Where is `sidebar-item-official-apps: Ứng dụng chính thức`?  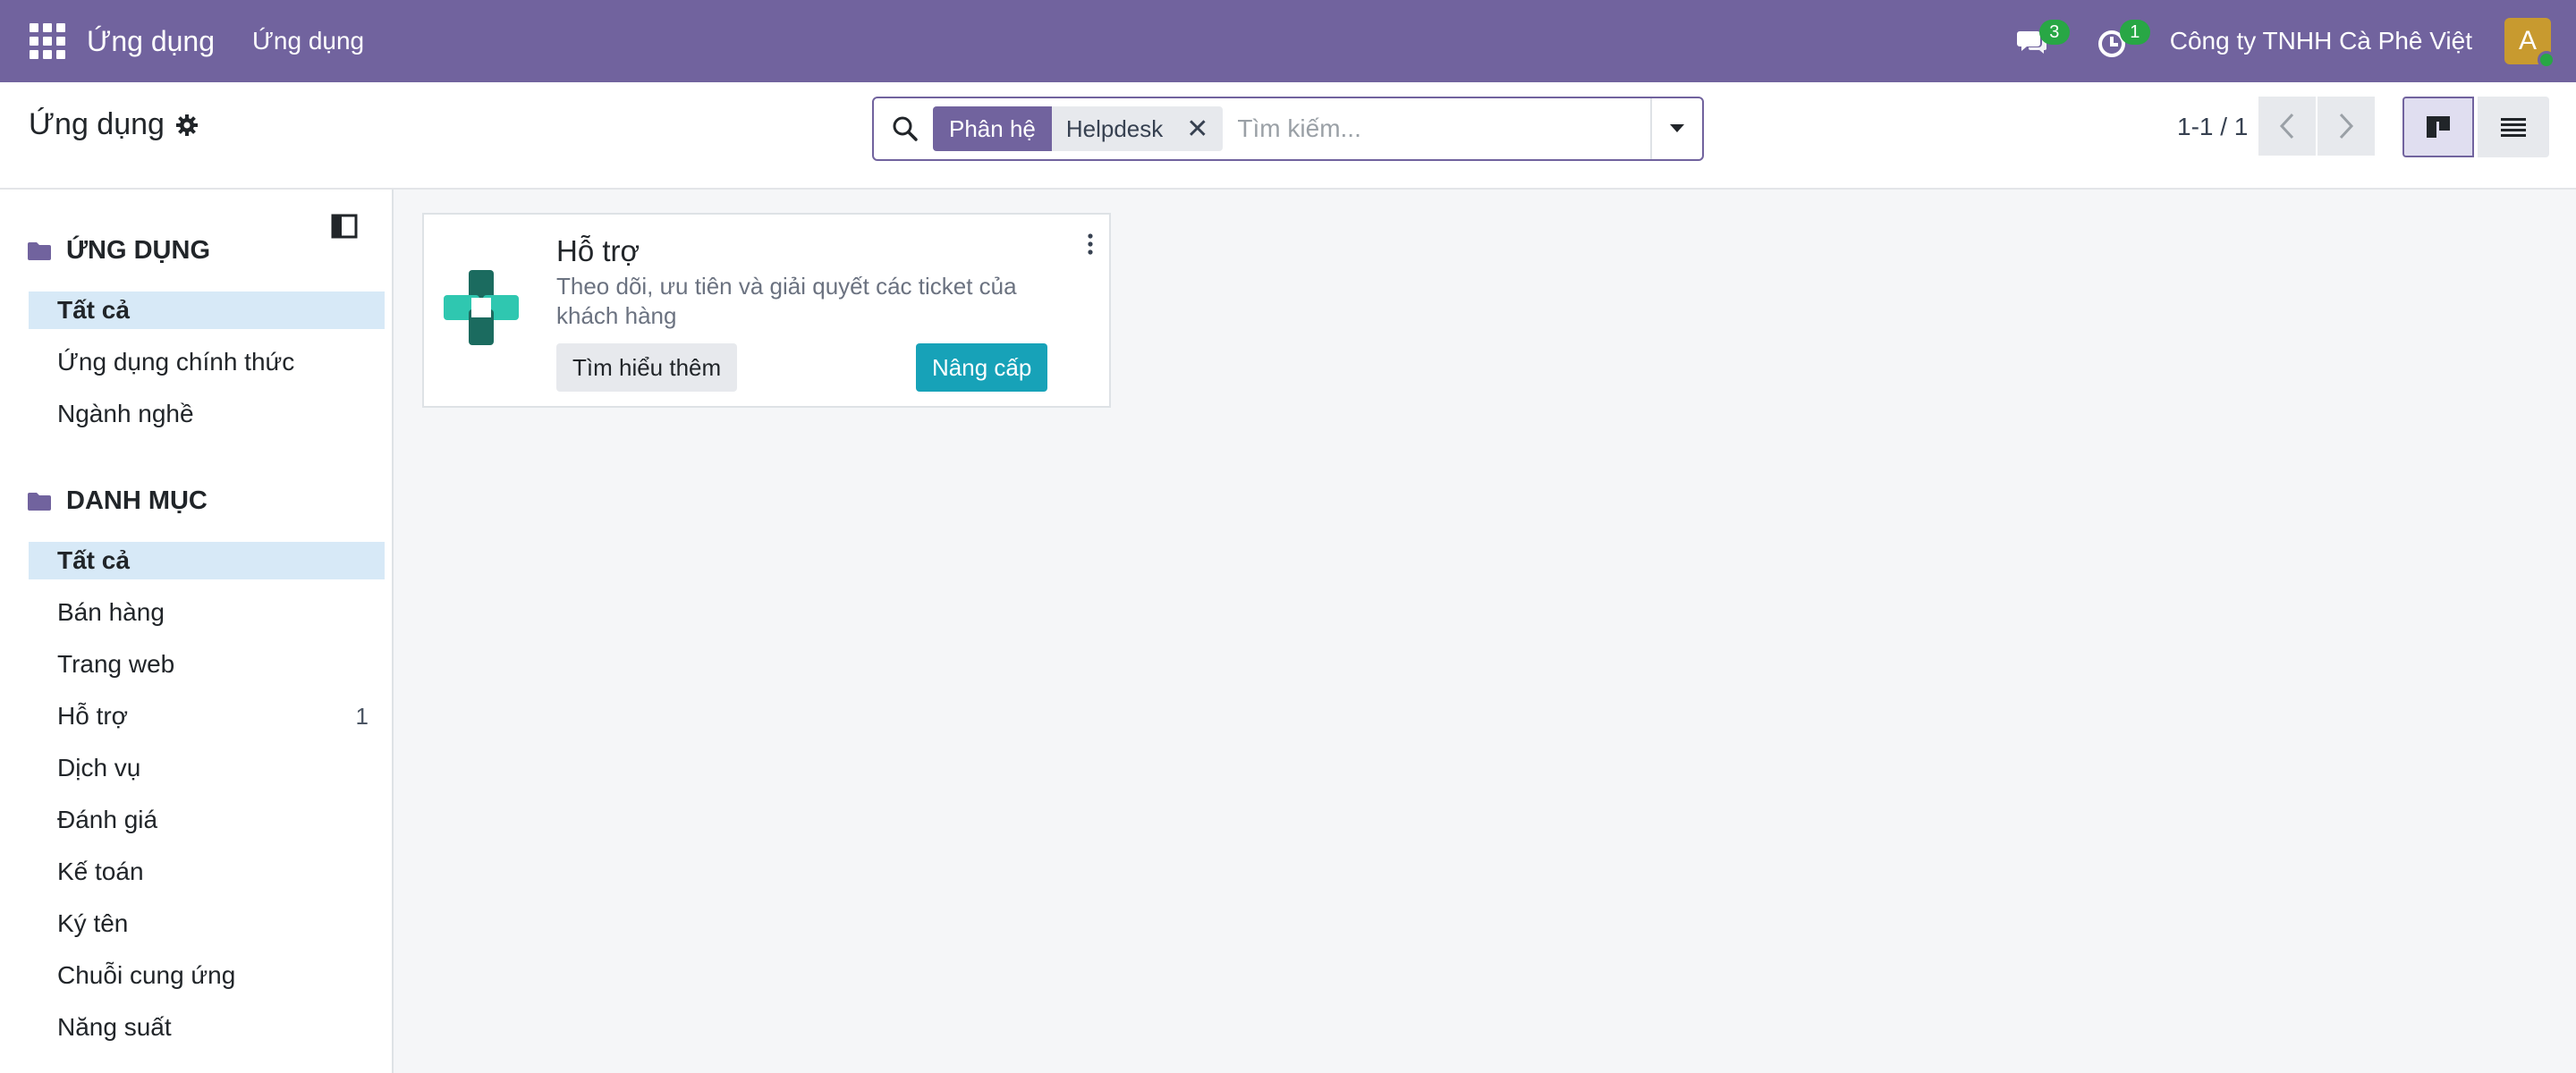
sidebar-item-official-apps: Ứng dụng chính thức is located at coordinates (207, 362).